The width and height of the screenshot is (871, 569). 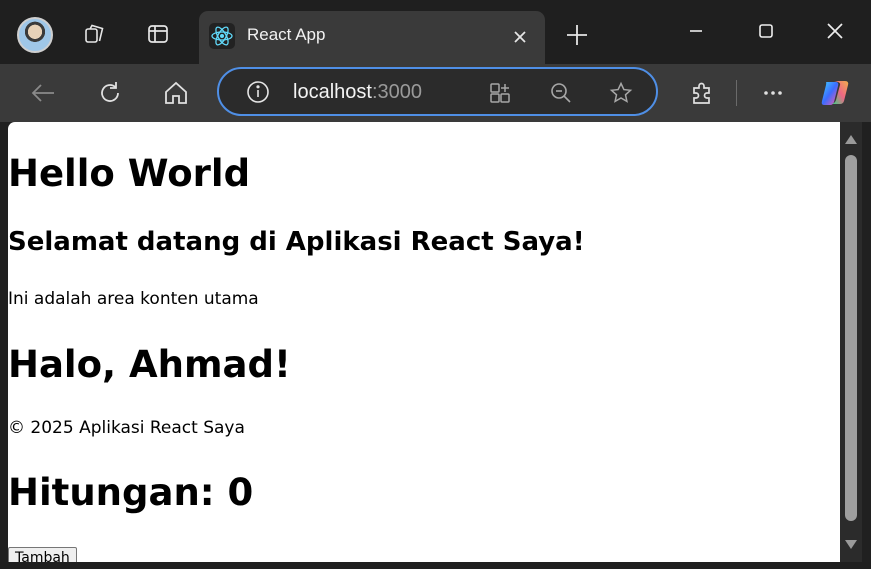 I want to click on extensions-puzzle-icon, so click(x=702, y=93).